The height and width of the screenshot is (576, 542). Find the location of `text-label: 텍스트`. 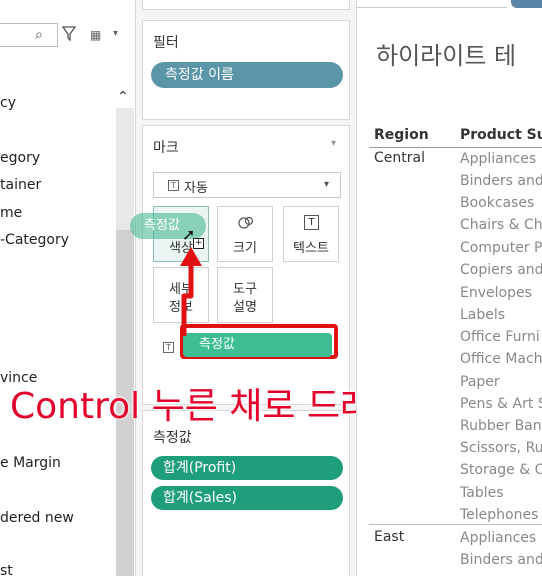

text-label: 텍스트 is located at coordinates (311, 248).